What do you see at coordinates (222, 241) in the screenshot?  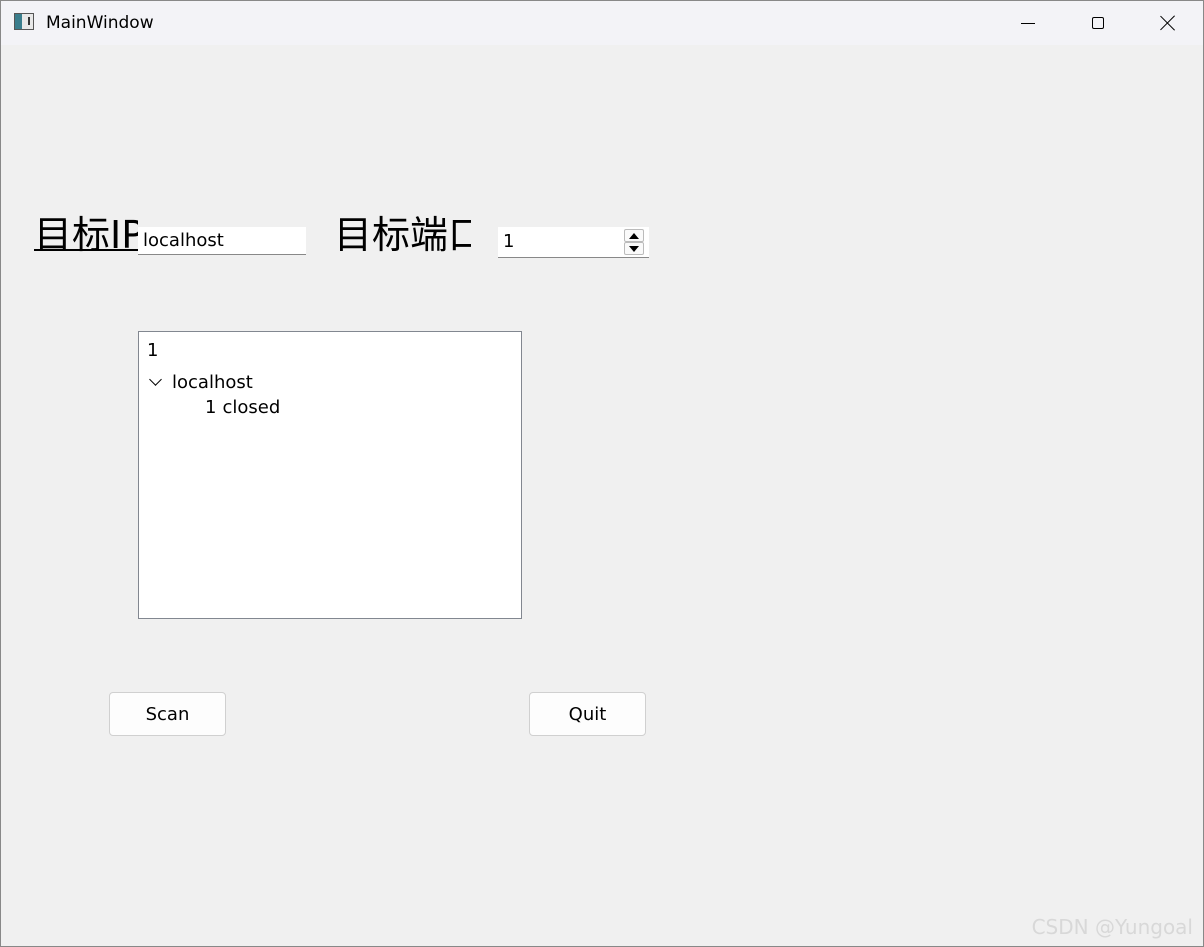 I see `target-ip-input` at bounding box center [222, 241].